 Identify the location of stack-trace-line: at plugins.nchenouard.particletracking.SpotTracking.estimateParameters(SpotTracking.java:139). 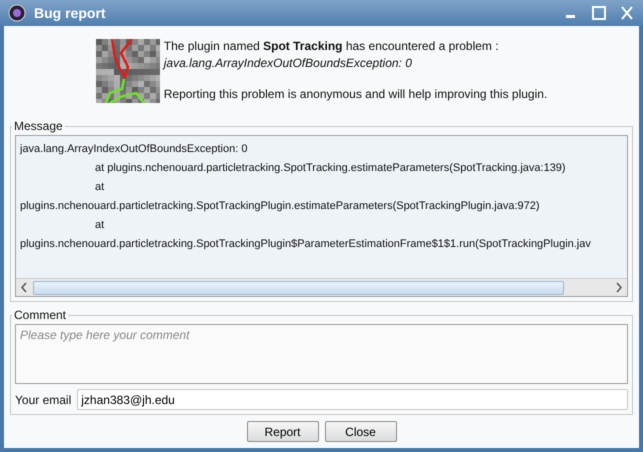
(330, 168).